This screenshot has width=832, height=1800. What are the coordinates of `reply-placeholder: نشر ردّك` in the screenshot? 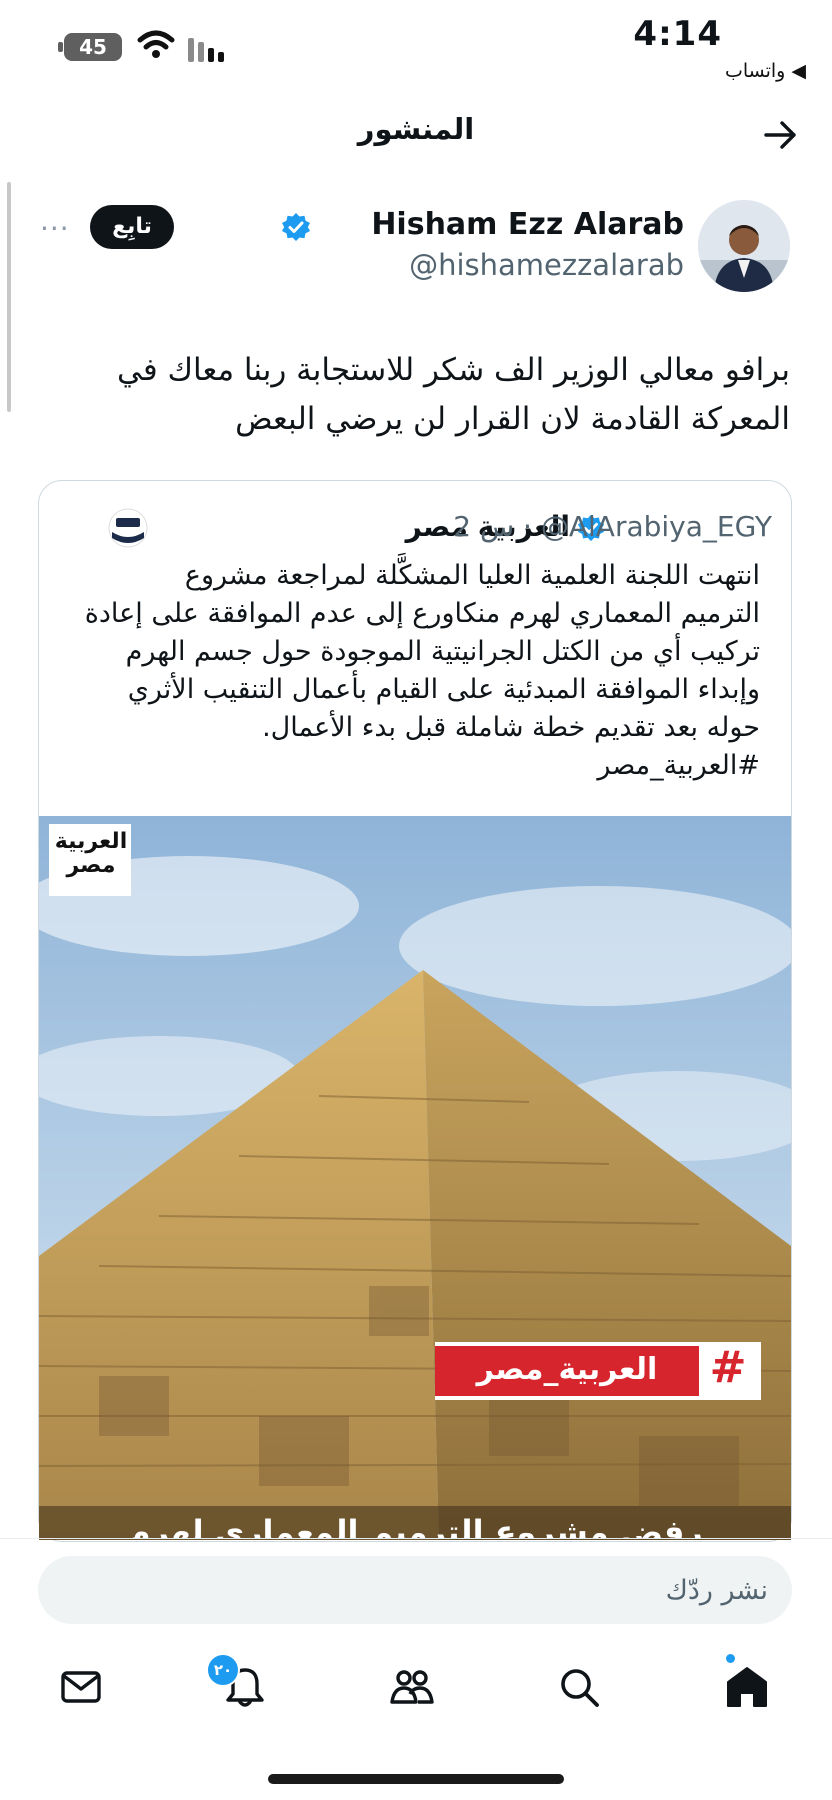 It's located at (716, 1590).